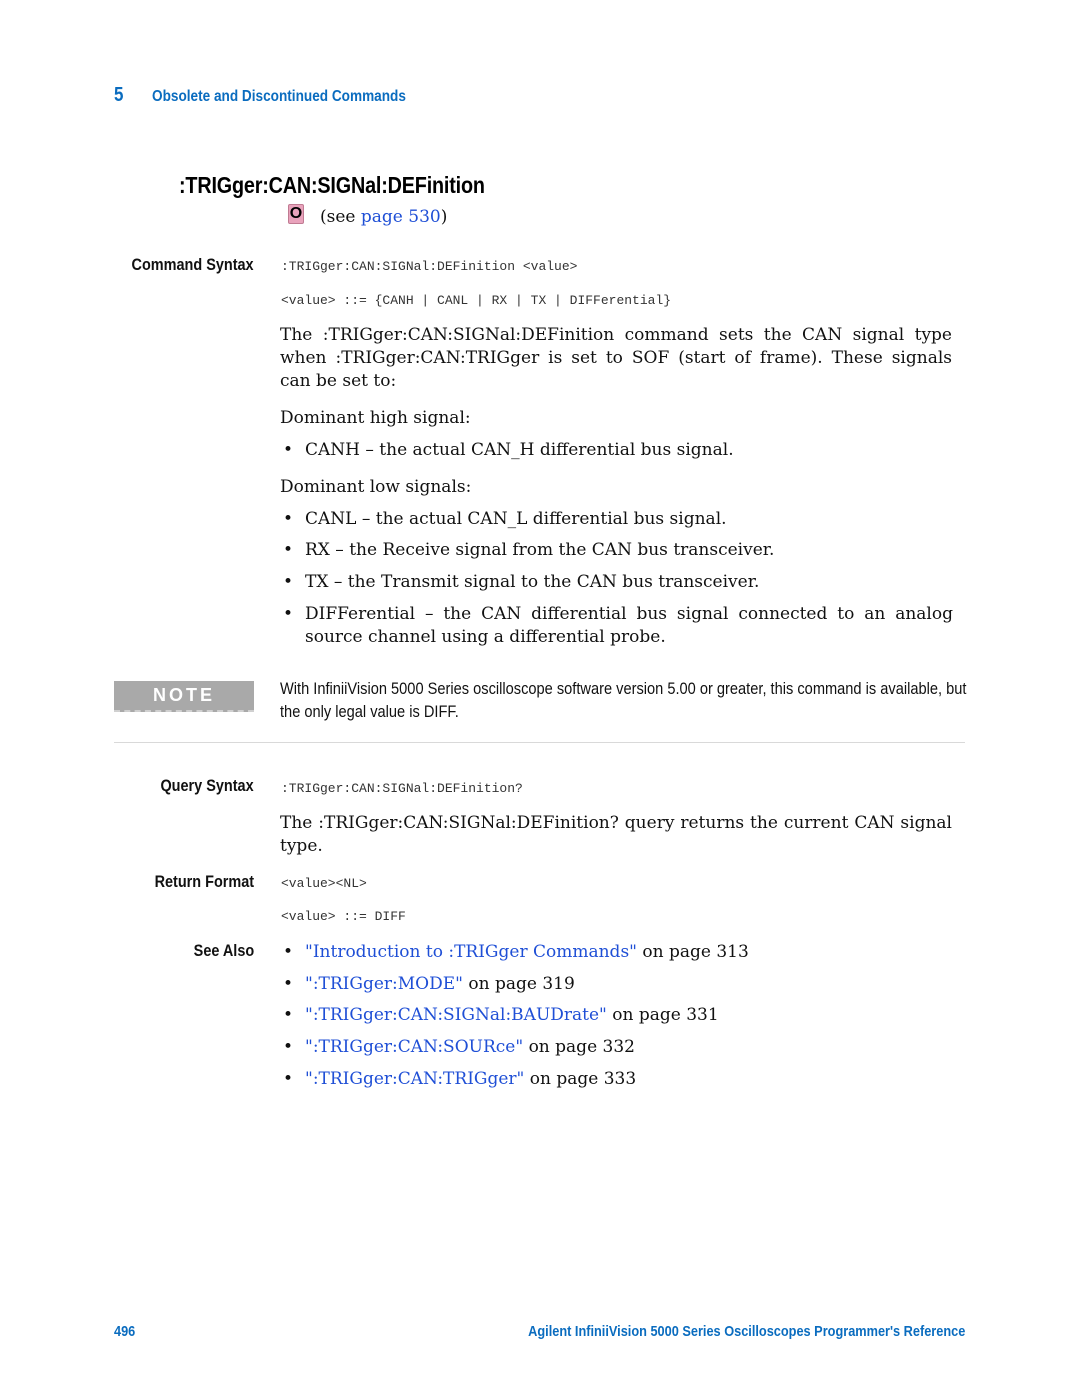 Image resolution: width=1080 pixels, height=1397 pixels. I want to click on see-prefix: (see, so click(340, 217).